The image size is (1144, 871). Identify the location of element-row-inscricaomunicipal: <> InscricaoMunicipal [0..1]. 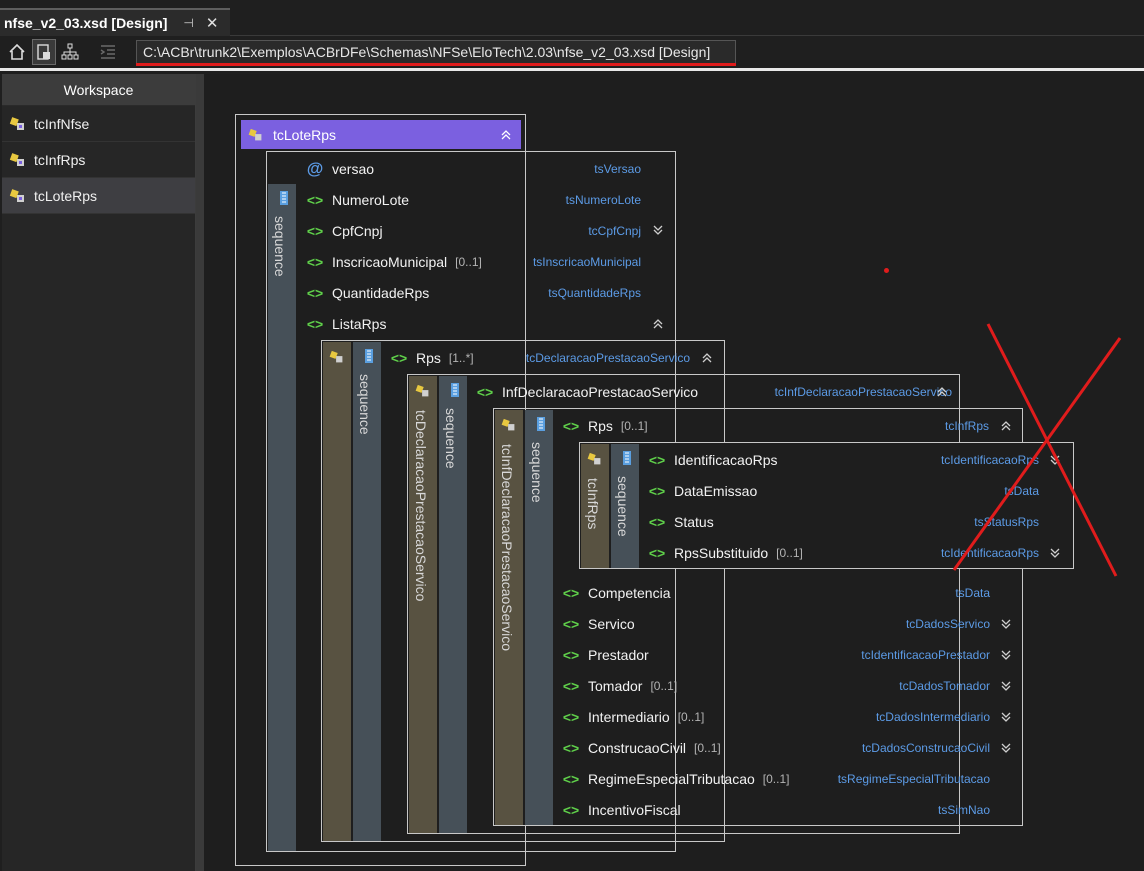
(393, 261).